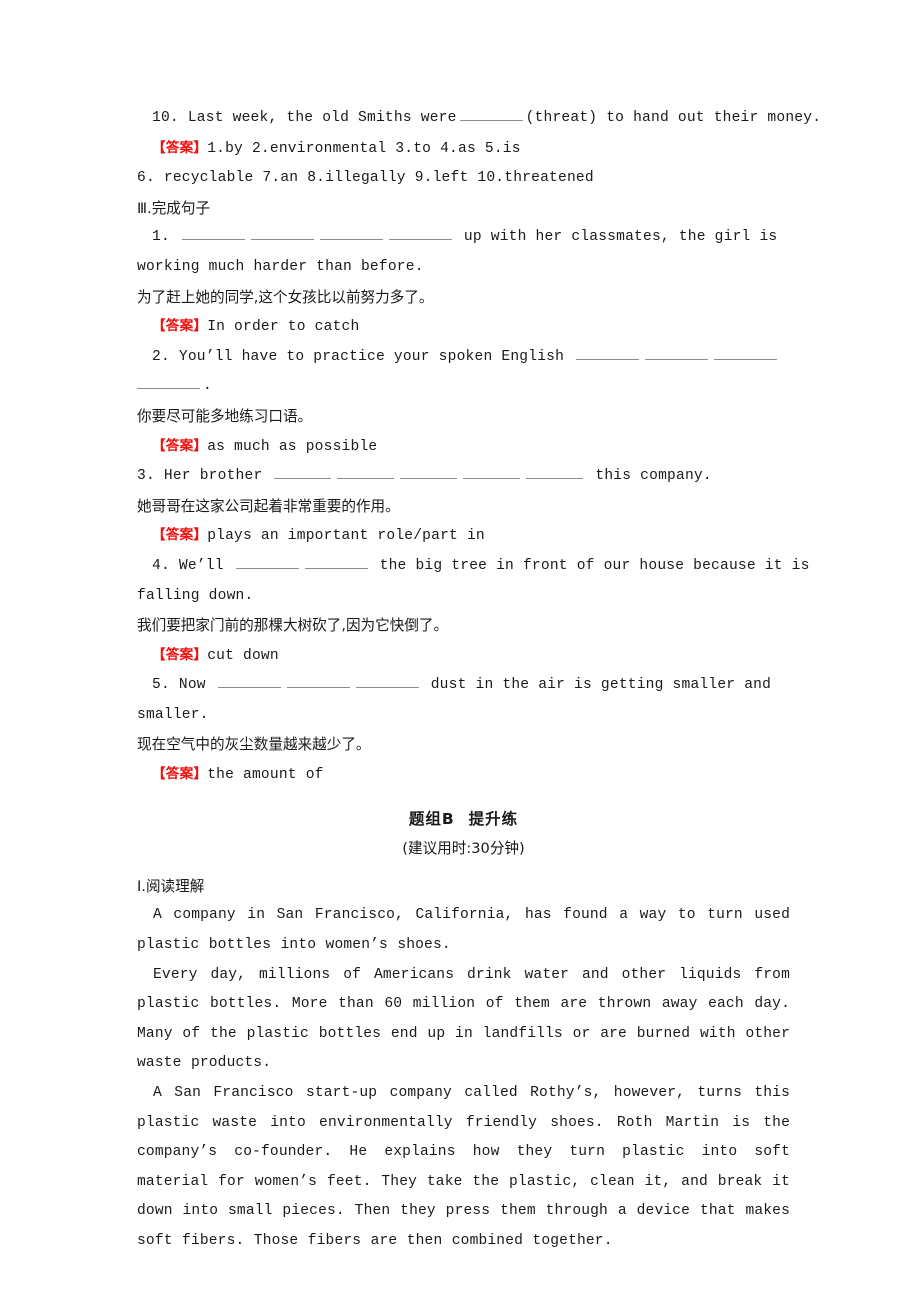 The width and height of the screenshot is (920, 1302). Describe the element at coordinates (293, 626) in the screenshot. I see `complete-sentence-item-4-chinese: 我们要把家门前的那棵大树砍了,因为它快倒了。` at that location.